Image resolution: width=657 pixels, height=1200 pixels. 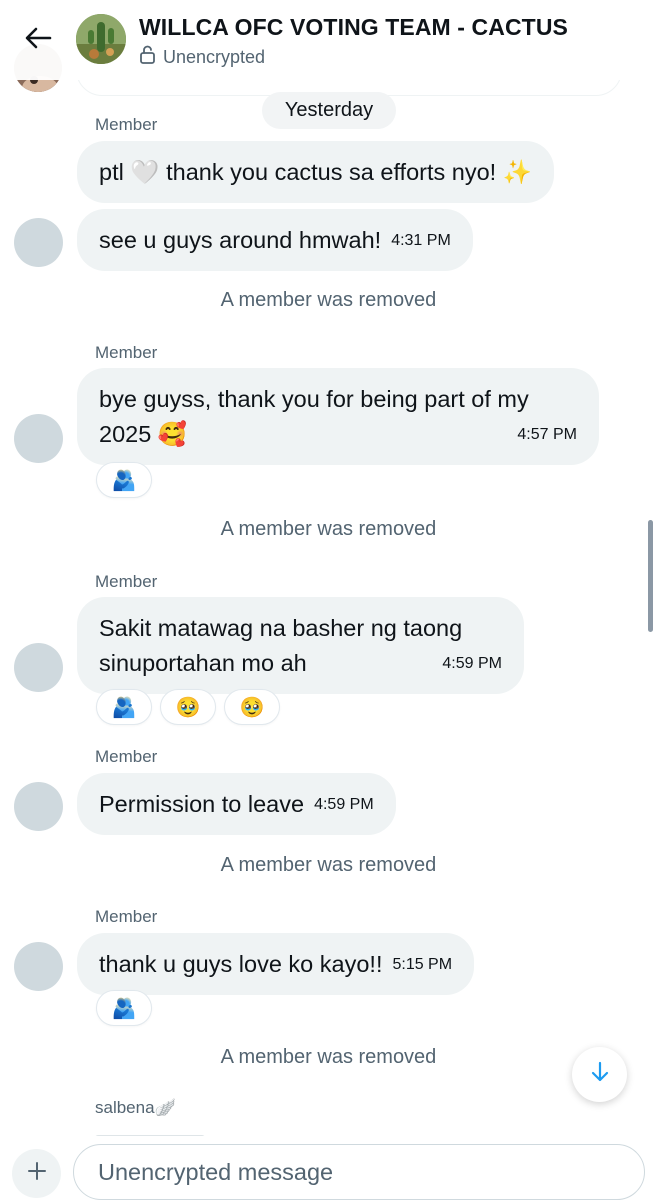 What do you see at coordinates (155, 1132) in the screenshot?
I see `message-preview-peek` at bounding box center [155, 1132].